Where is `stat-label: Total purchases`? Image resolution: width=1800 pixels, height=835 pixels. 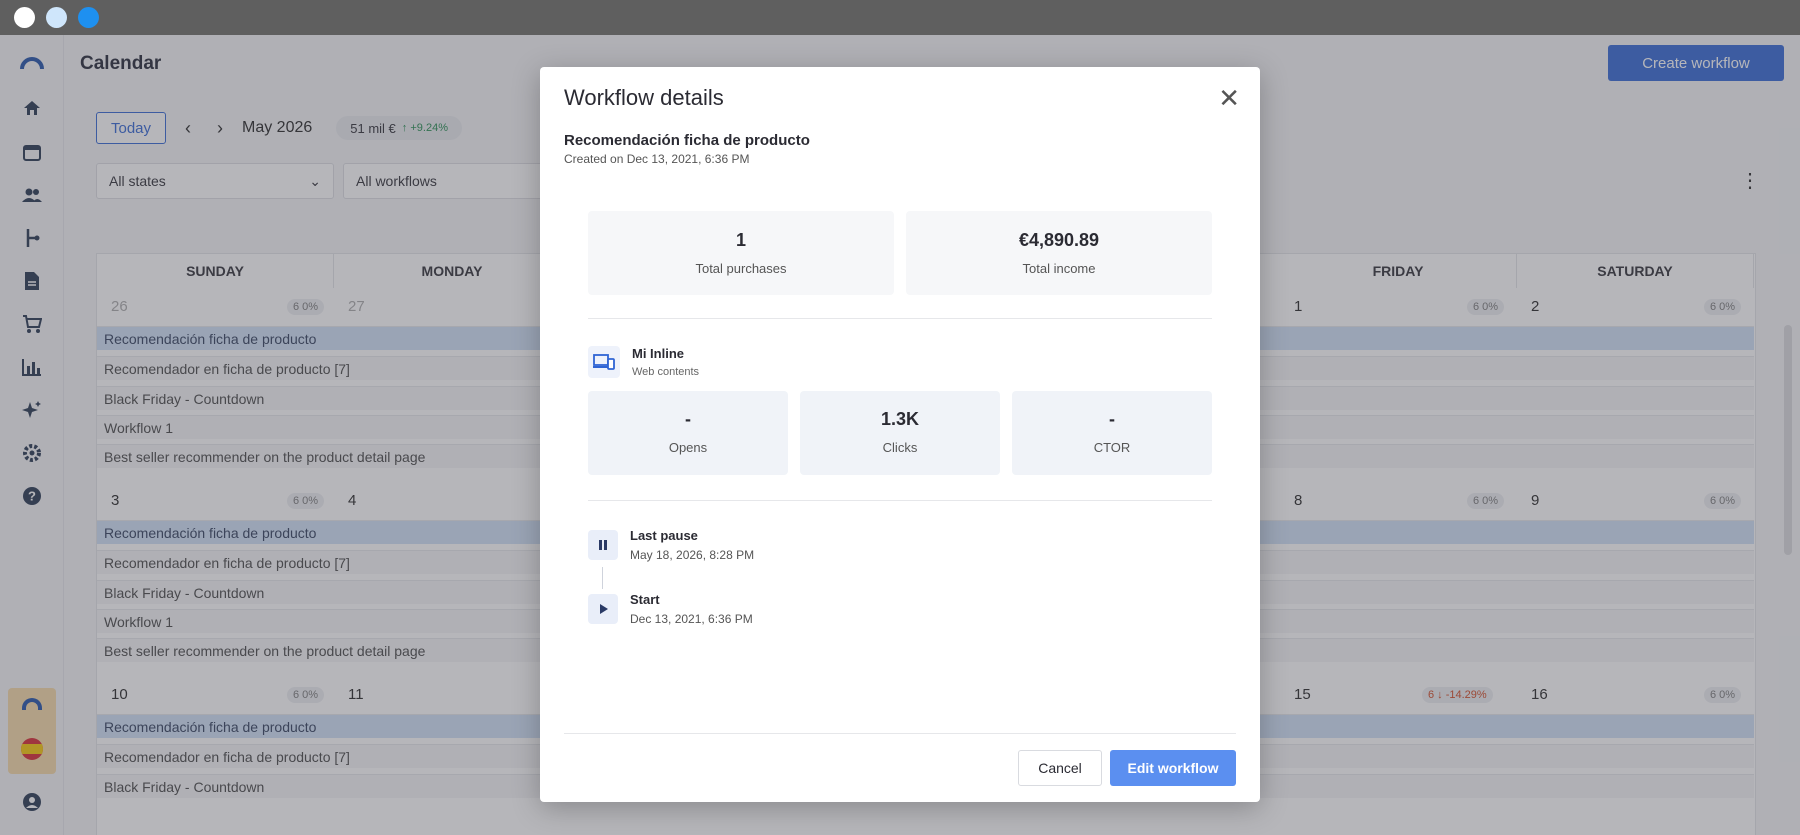 stat-label: Total purchases is located at coordinates (741, 268).